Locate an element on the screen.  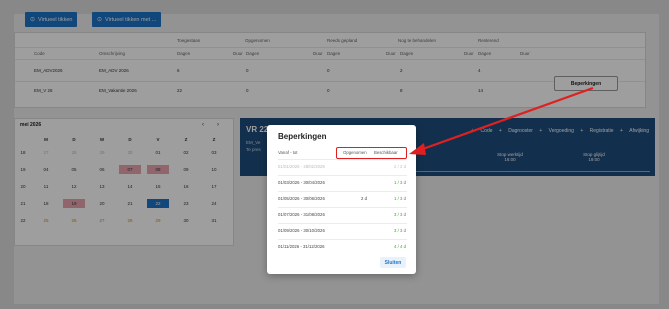
annotation-arrow is located at coordinates (501, 120).